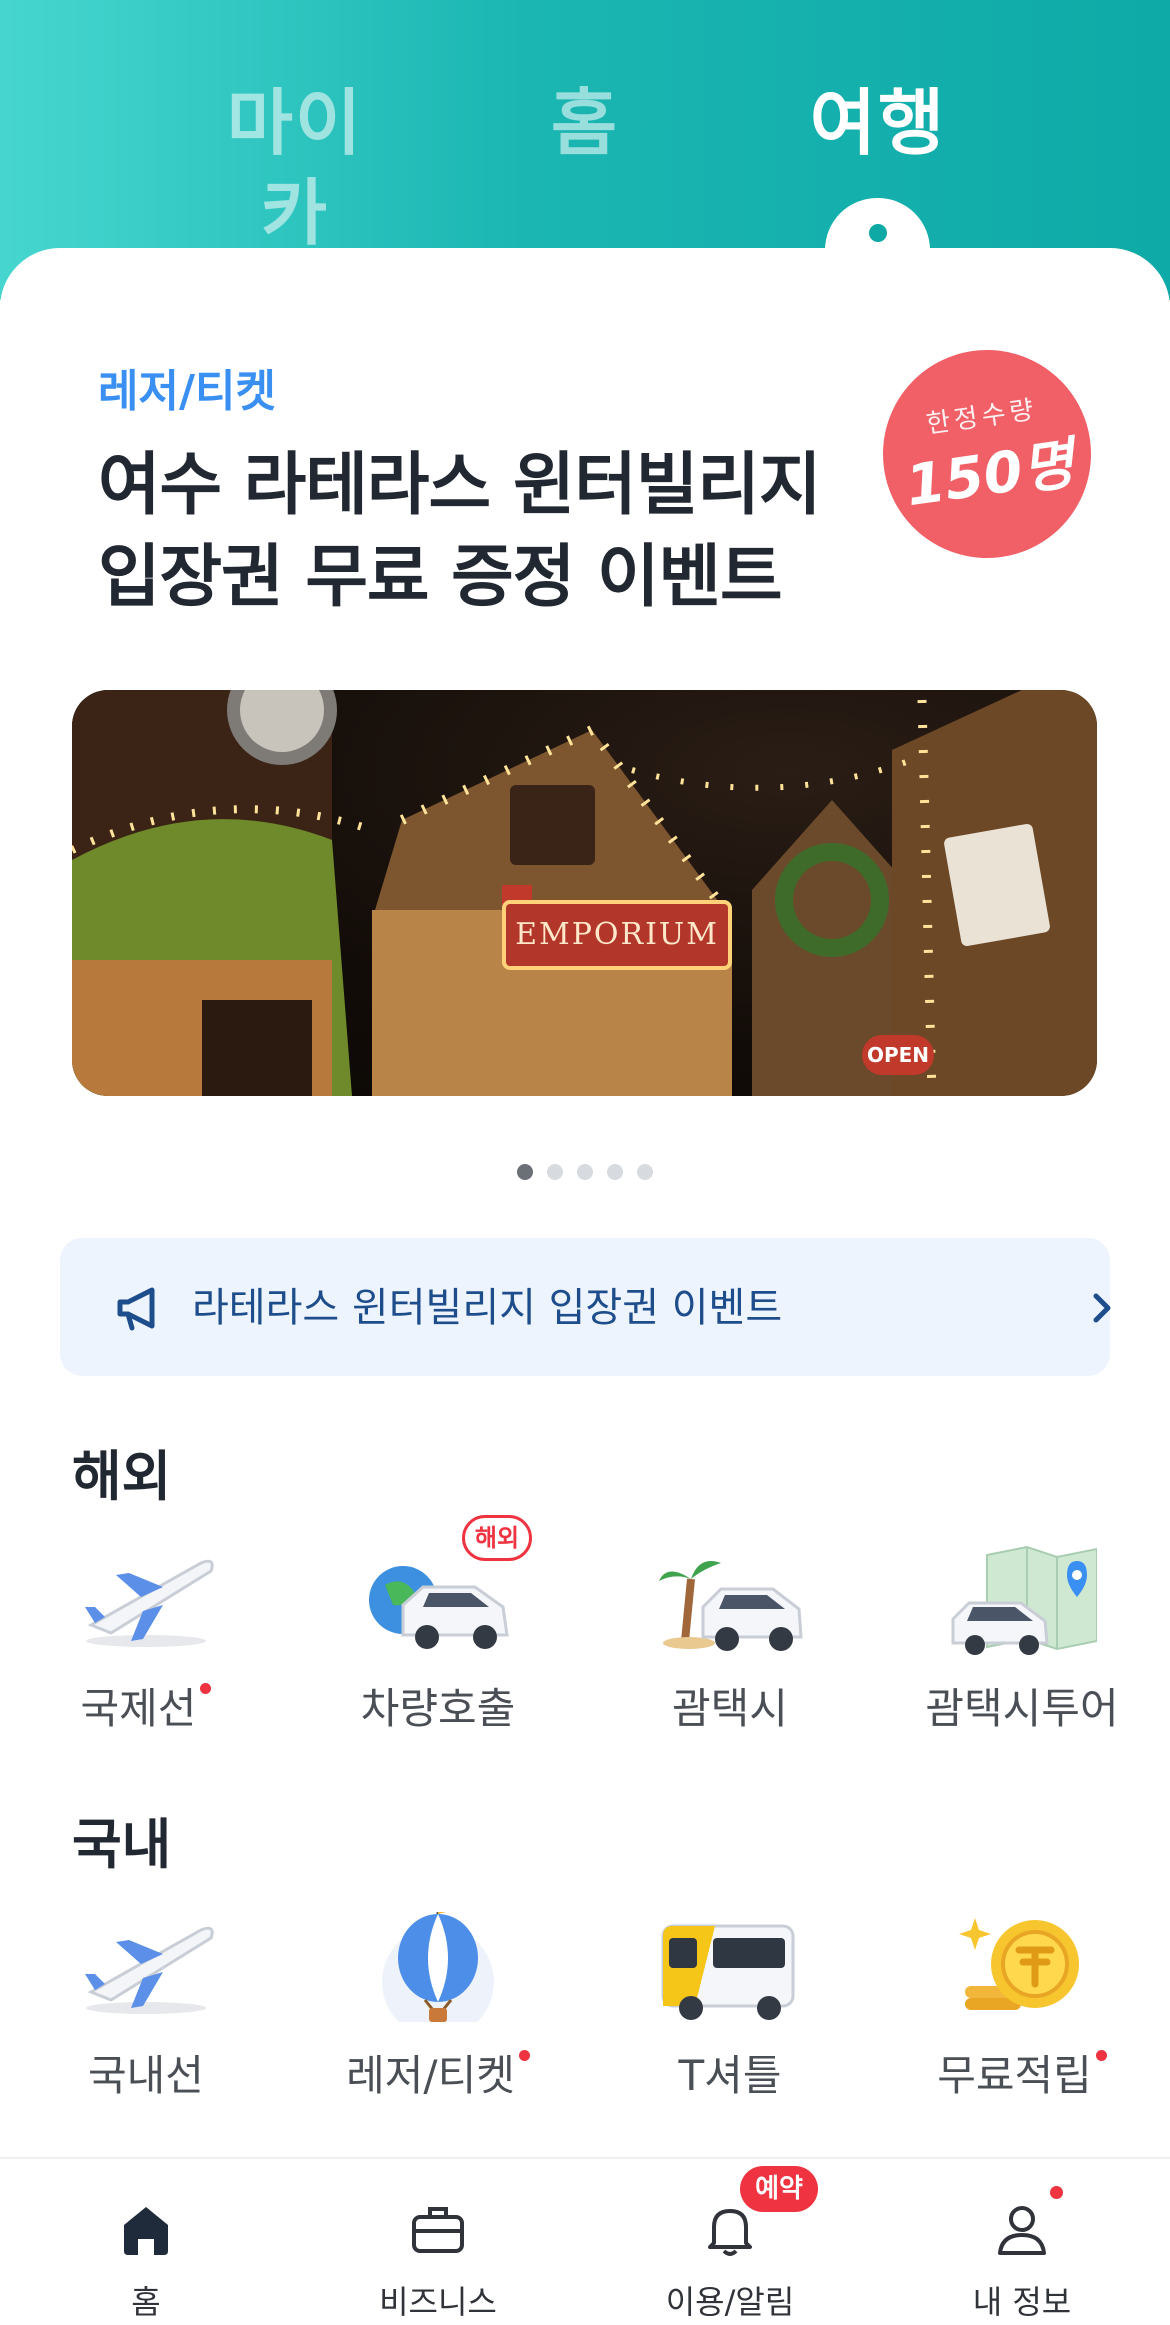 This screenshot has height=2325, width=1170. What do you see at coordinates (585, 123) in the screenshot?
I see `tab-home: 홈` at bounding box center [585, 123].